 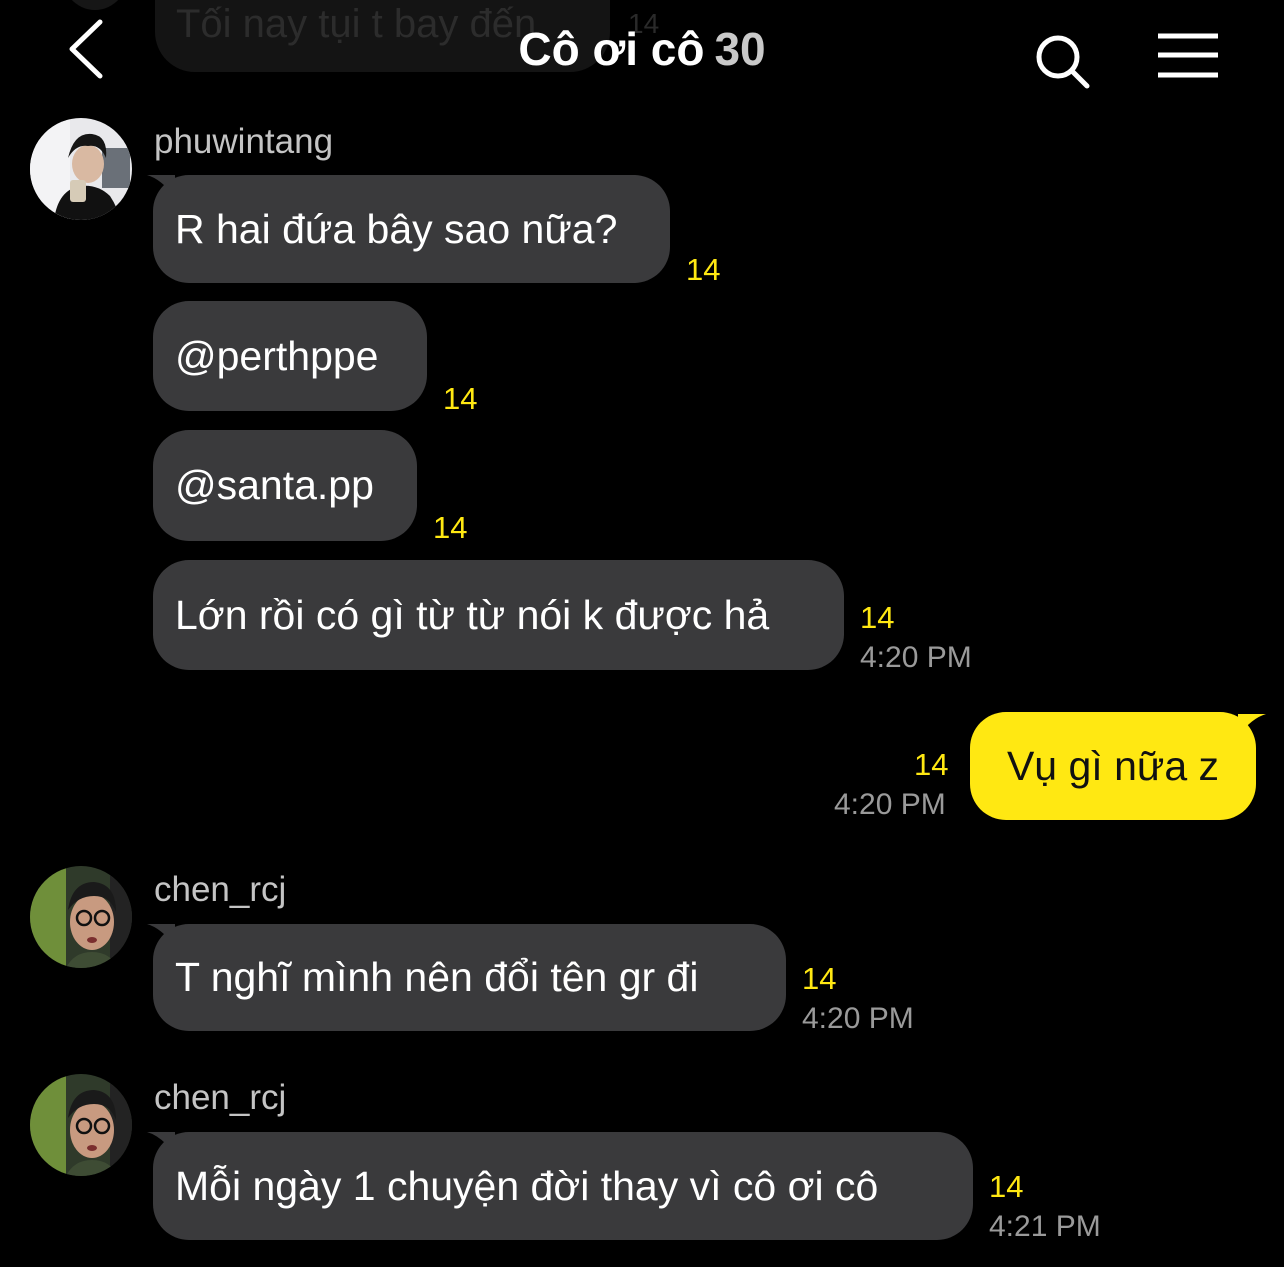 I want to click on message-text: Lớn rồi có gì từ từ nói k được hả, so click(x=472, y=614).